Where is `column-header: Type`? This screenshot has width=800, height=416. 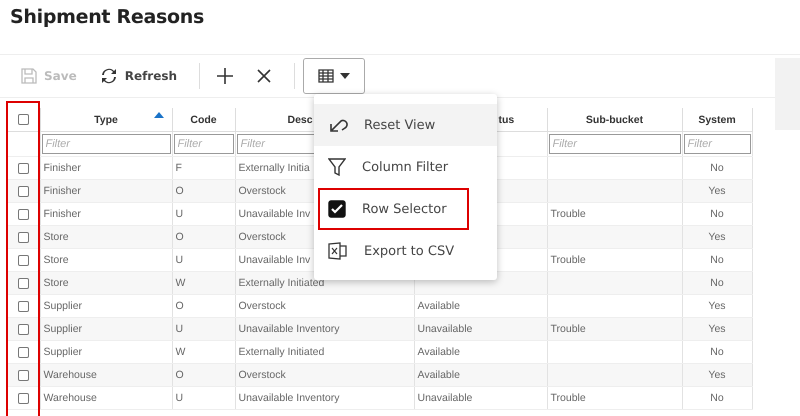
column-header: Type is located at coordinates (106, 120).